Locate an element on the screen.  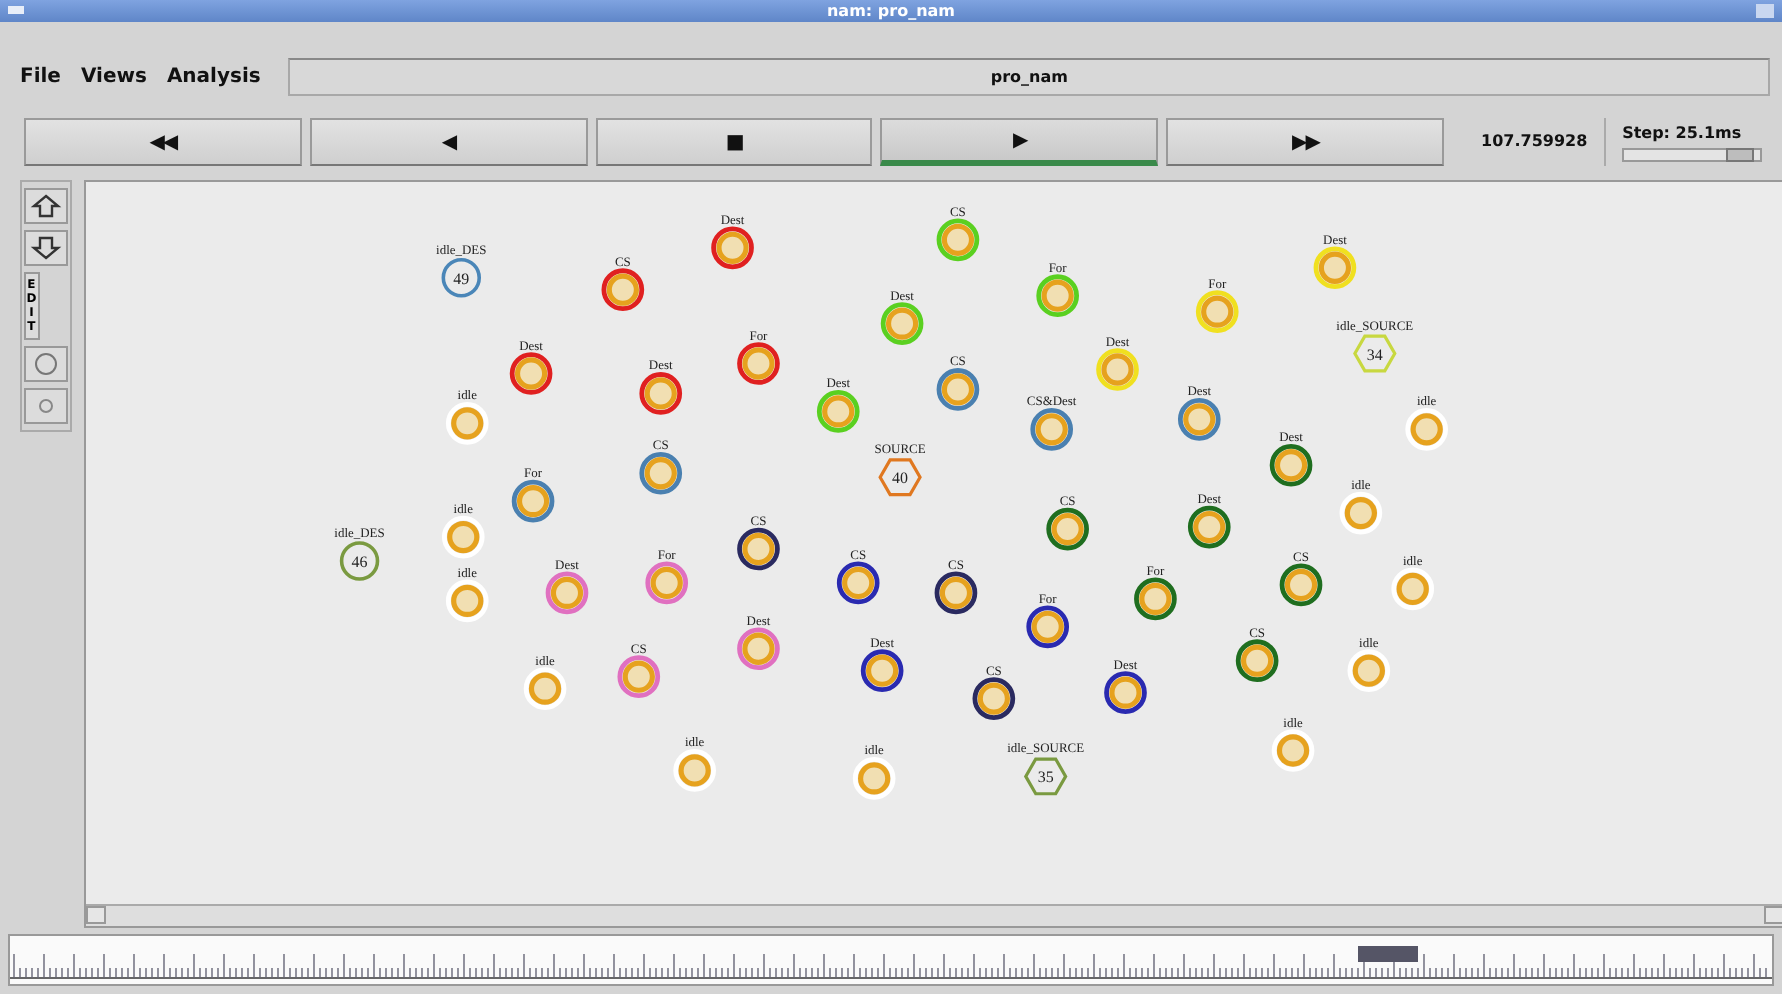
zoom-in-button is located at coordinates (46, 206).